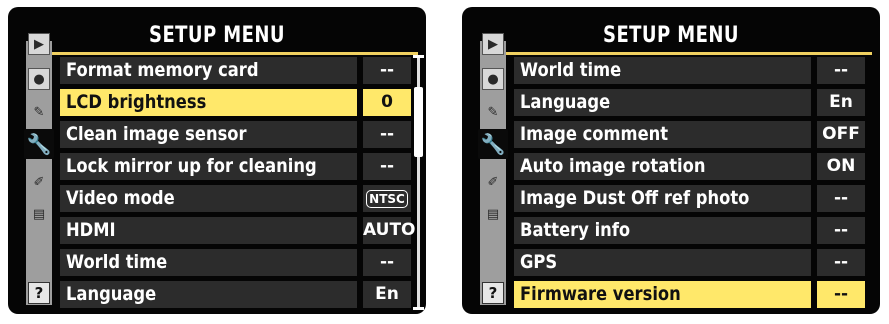 This screenshot has width=889, height=324. What do you see at coordinates (238, 102) in the screenshot?
I see `menu-item-lcd-brightness: LCD brightness 0` at bounding box center [238, 102].